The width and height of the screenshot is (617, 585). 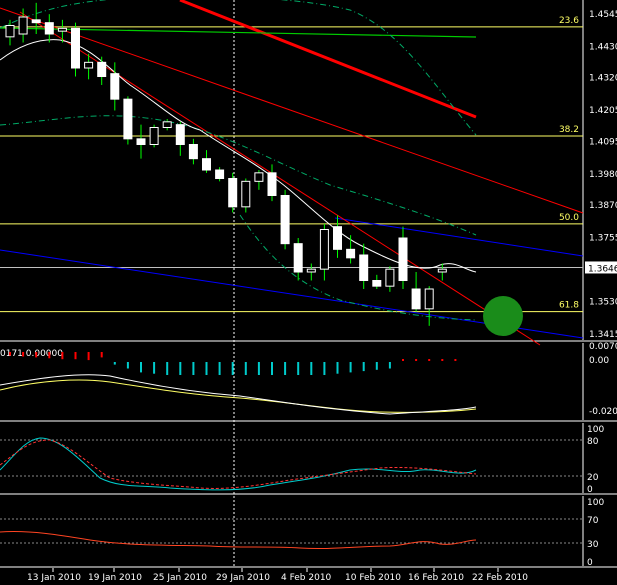 I want to click on macd-tick-label: -0.0205, so click(x=603, y=412).